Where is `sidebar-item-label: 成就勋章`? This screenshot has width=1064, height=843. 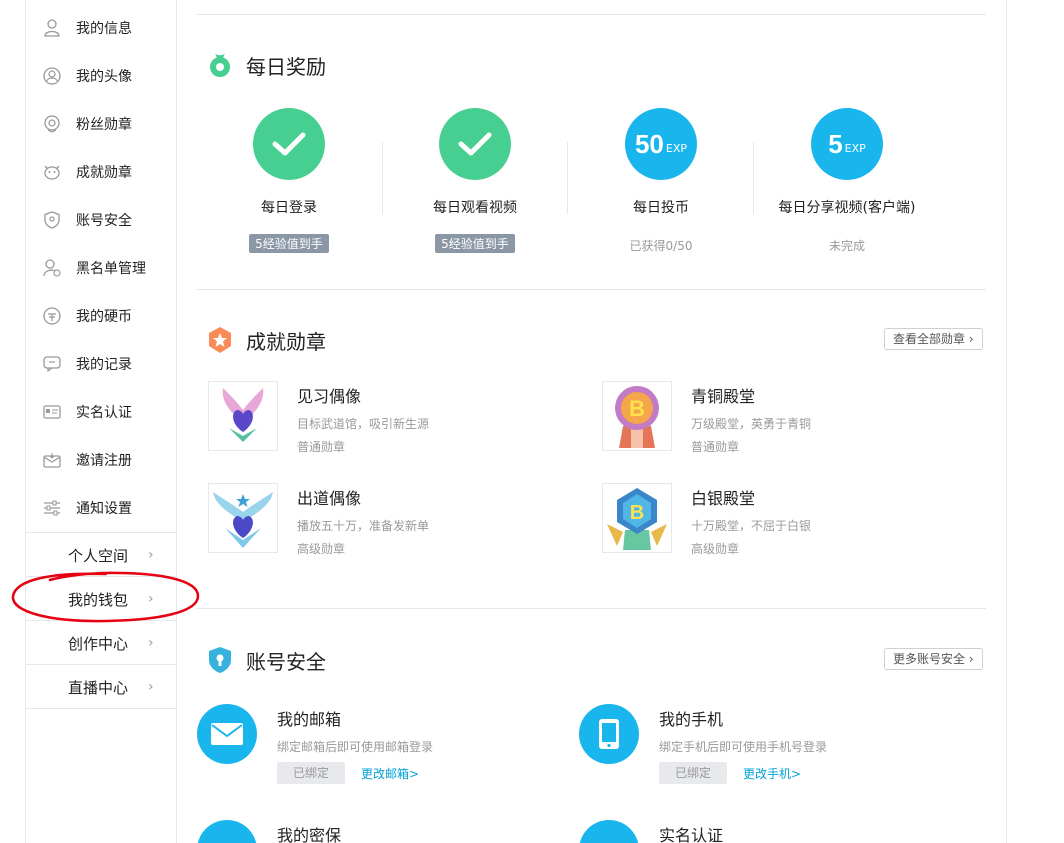
sidebar-item-label: 成就勋章 is located at coordinates (104, 173).